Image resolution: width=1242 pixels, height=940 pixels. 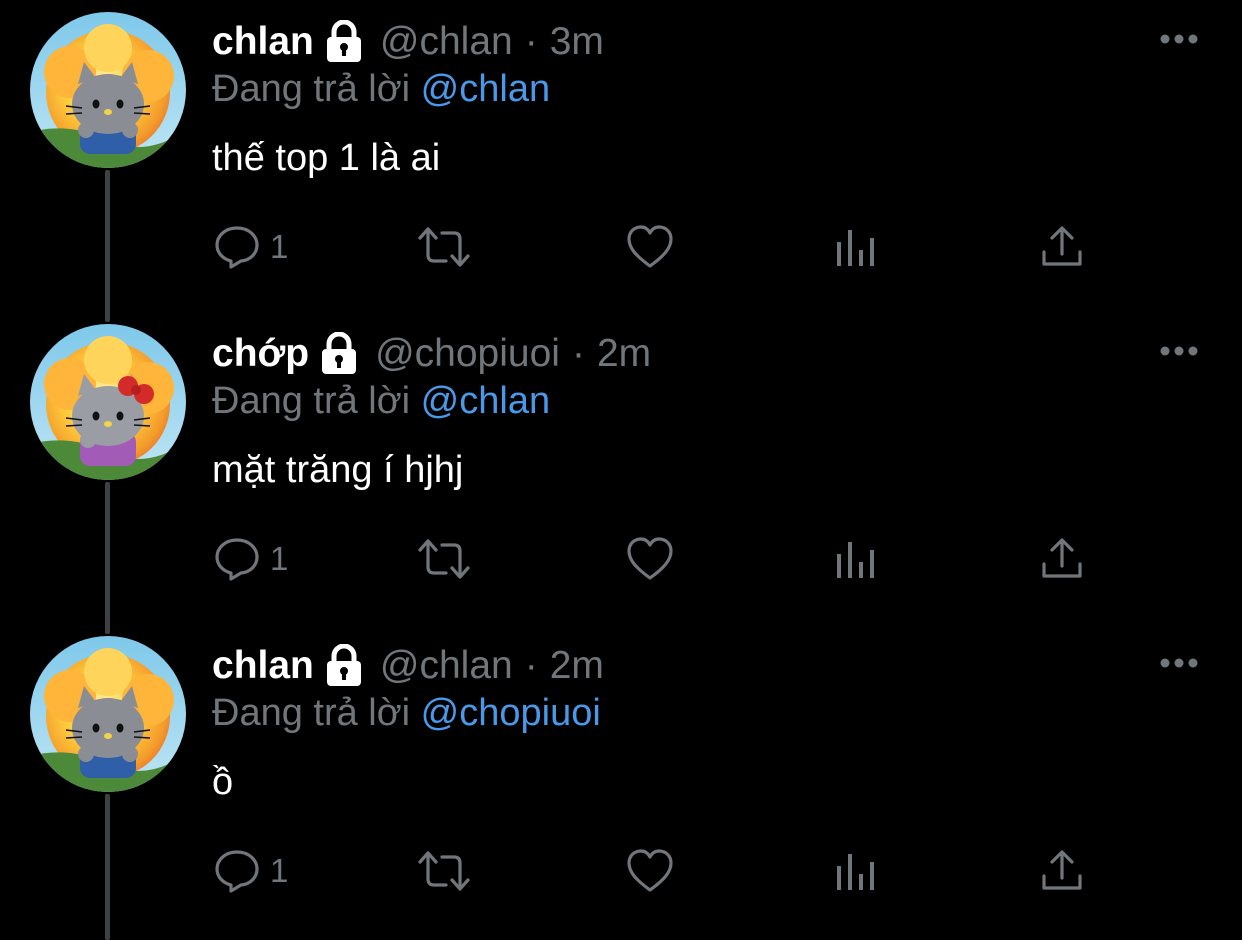 I want to click on tweet-text: mặt trăng í hjhj, so click(x=338, y=470).